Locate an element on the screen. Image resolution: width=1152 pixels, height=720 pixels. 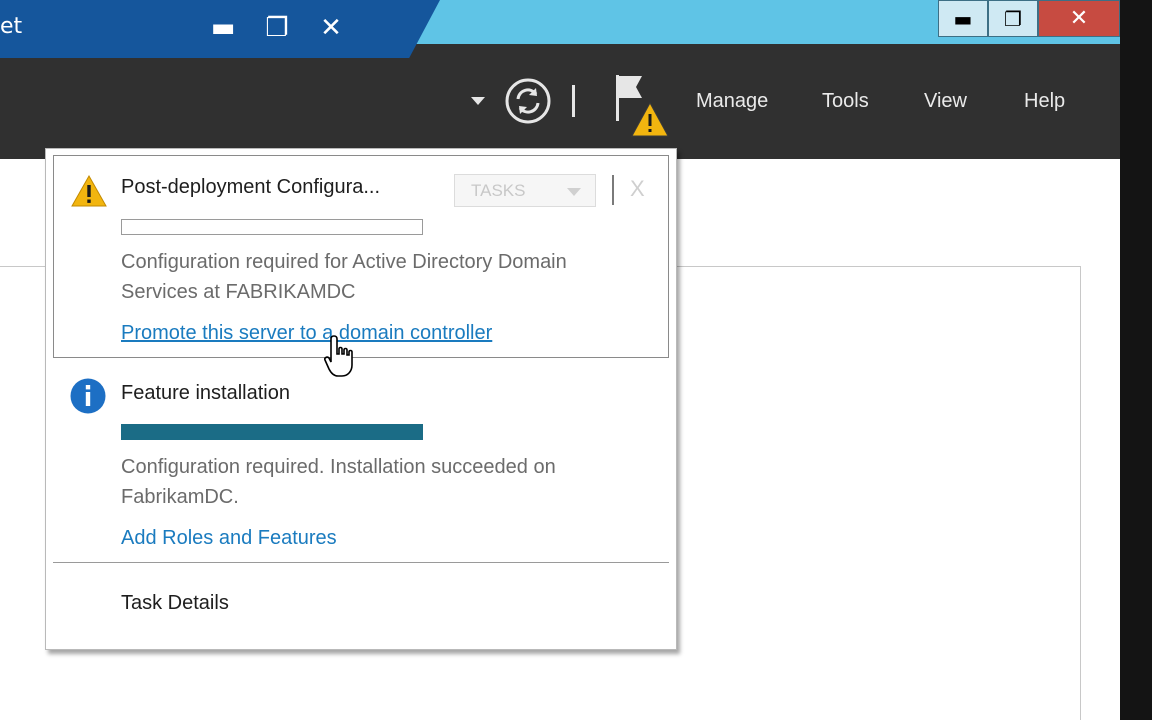
hand-cursor-icon is located at coordinates (338, 356).